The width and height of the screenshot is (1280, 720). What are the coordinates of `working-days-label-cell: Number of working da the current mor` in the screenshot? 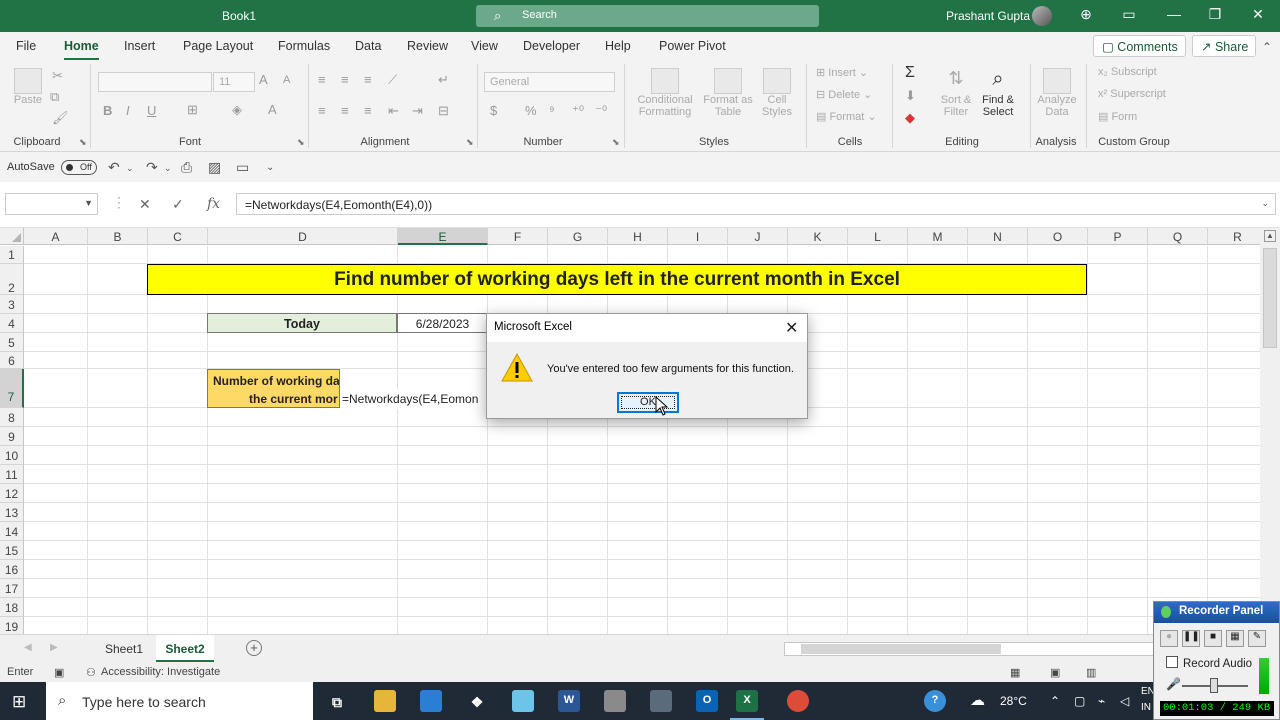 It's located at (273, 388).